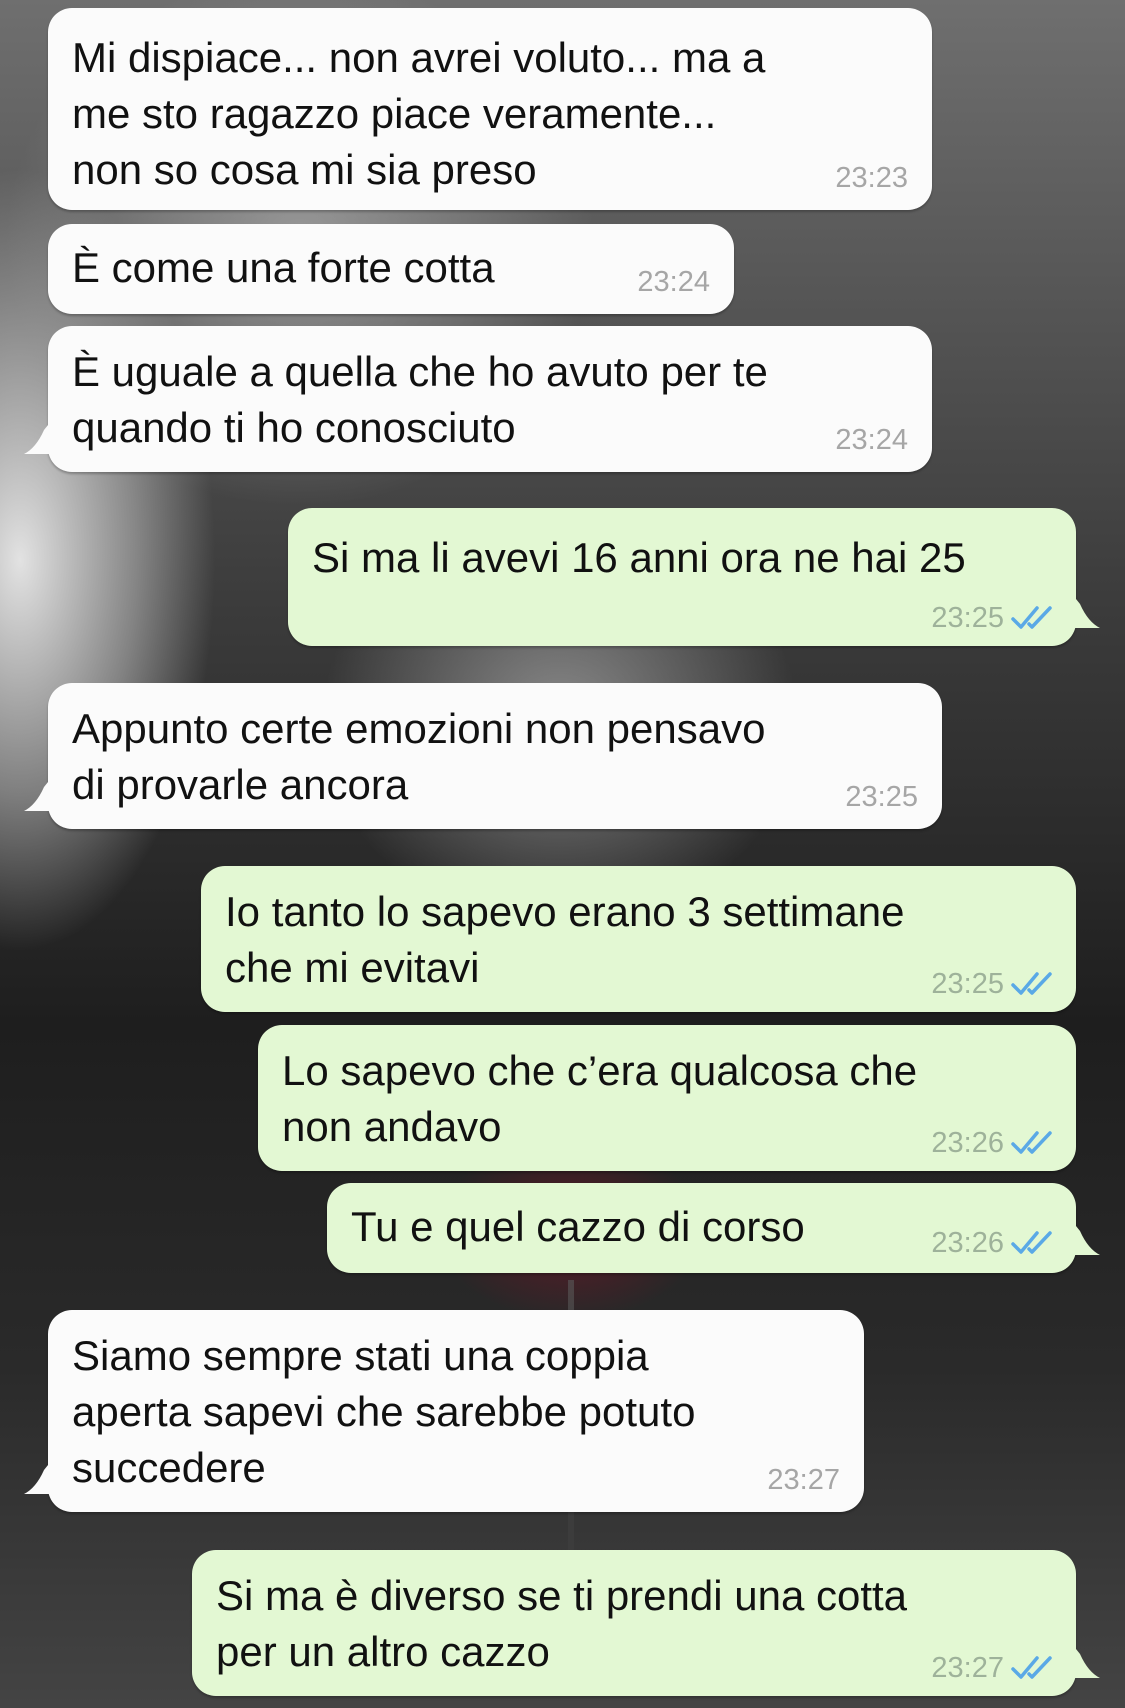 The height and width of the screenshot is (1708, 1125). I want to click on message-bubble-outgoing: Tu e quel cazzo di corso 23:26, so click(713, 1228).